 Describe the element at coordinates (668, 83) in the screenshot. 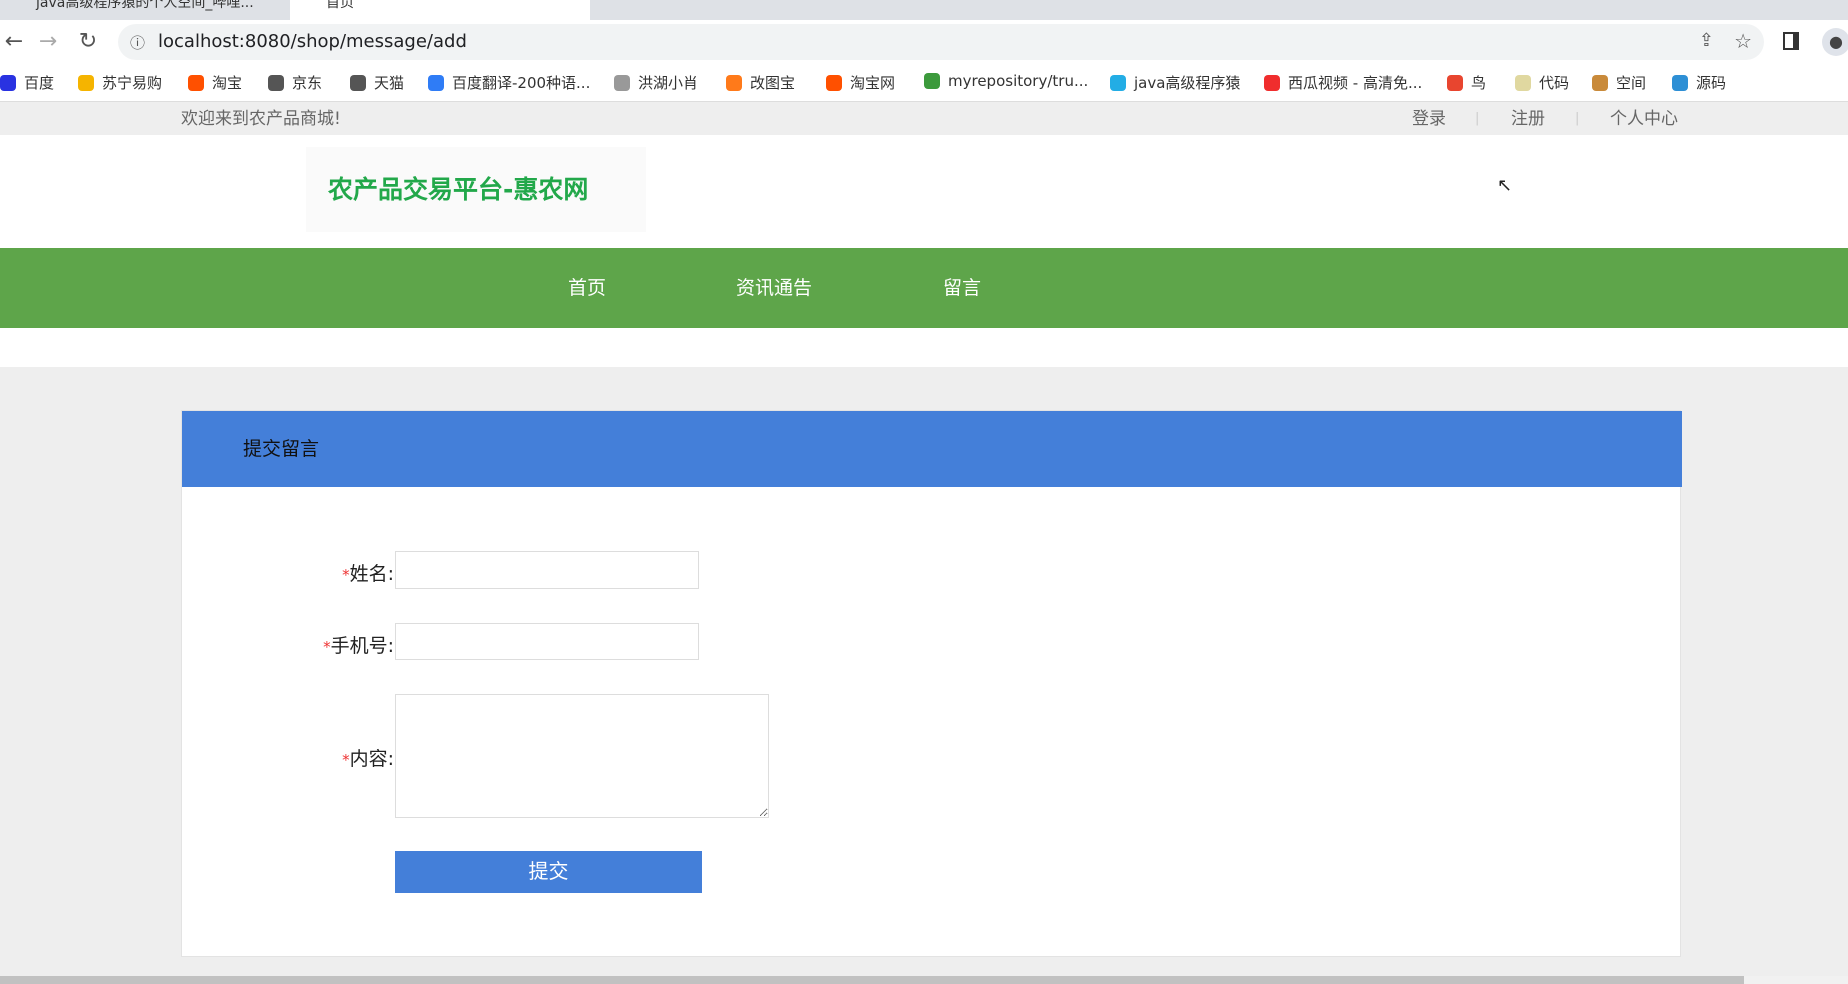

I see `bookmark-label: 洪湖小肖` at that location.